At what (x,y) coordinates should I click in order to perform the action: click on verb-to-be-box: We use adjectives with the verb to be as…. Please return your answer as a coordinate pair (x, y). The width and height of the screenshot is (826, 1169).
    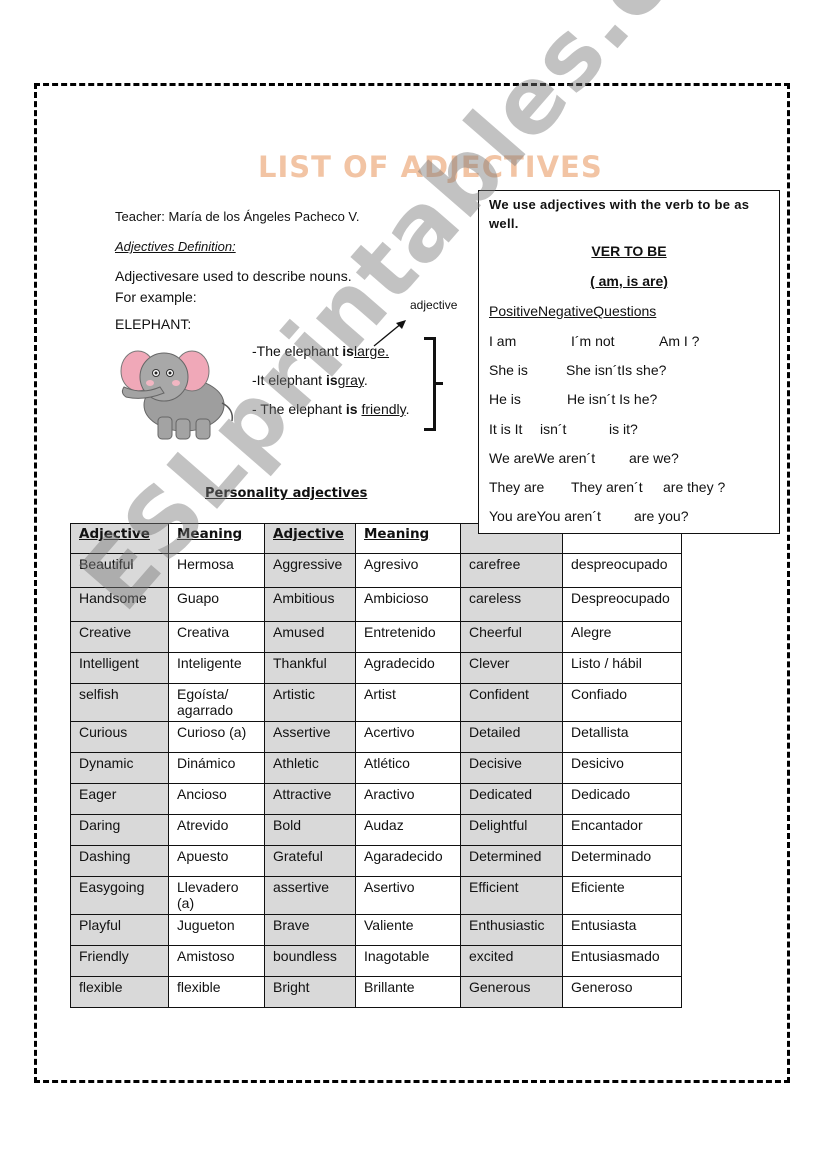
    Looking at the image, I should click on (629, 362).